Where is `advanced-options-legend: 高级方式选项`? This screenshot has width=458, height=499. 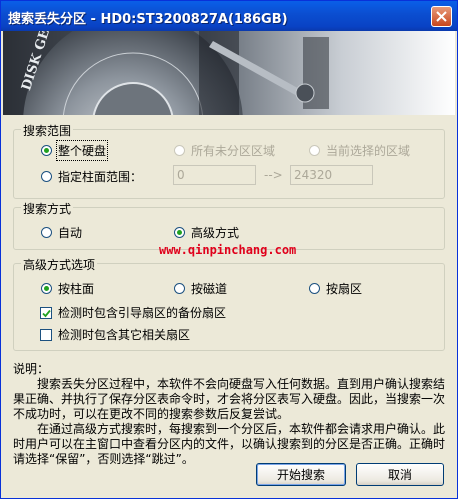
advanced-options-legend: 高级方式选项 is located at coordinates (59, 264).